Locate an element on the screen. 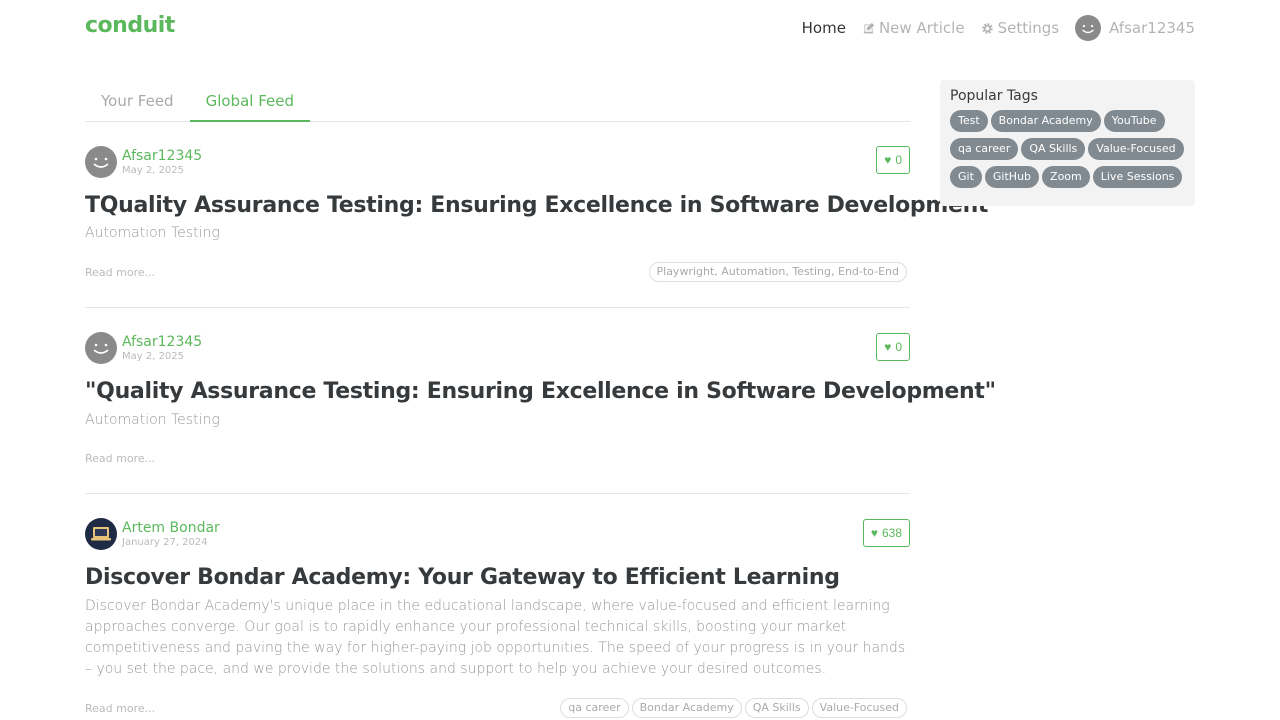 The width and height of the screenshot is (1280, 720). nav-settings-link: Settings is located at coordinates (1020, 28).